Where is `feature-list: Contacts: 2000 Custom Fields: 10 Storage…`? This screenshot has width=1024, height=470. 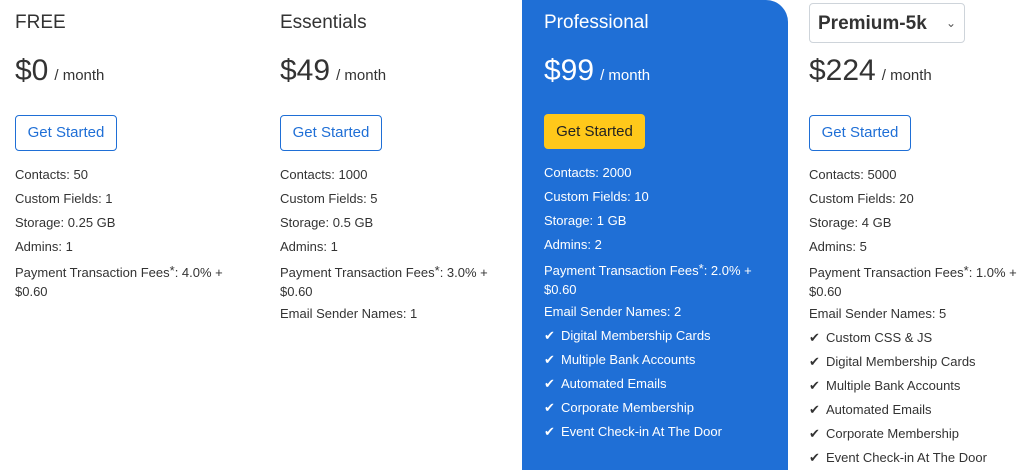 feature-list: Contacts: 2000 Custom Fields: 10 Storage… is located at coordinates (654, 302).